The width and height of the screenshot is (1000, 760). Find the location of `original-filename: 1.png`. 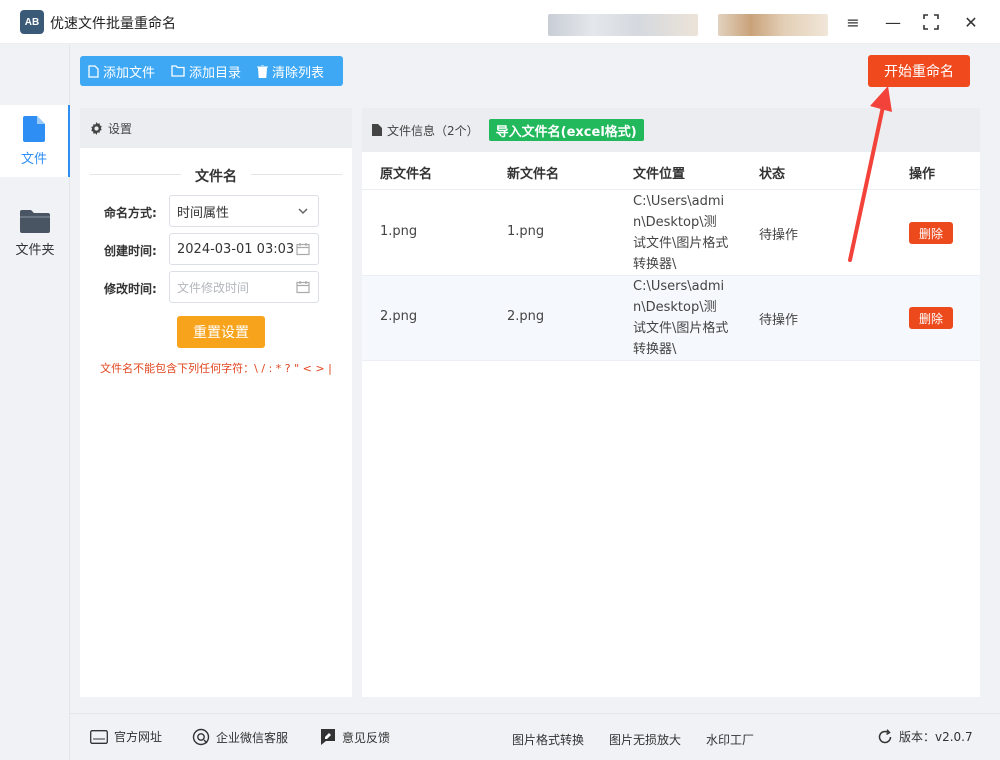

original-filename: 1.png is located at coordinates (399, 231).